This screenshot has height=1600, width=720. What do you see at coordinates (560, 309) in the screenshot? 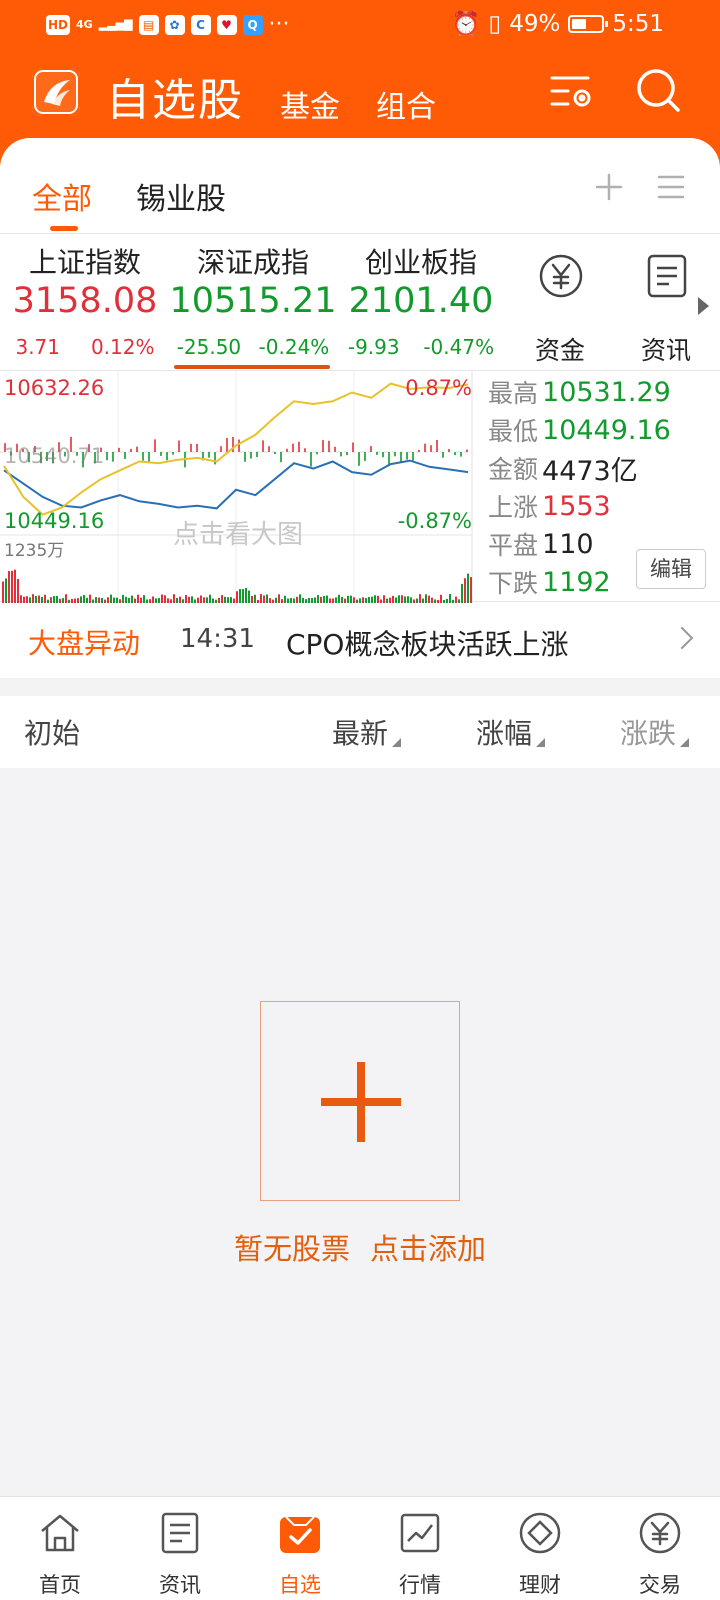
I see `capital-flow-button: 资金` at bounding box center [560, 309].